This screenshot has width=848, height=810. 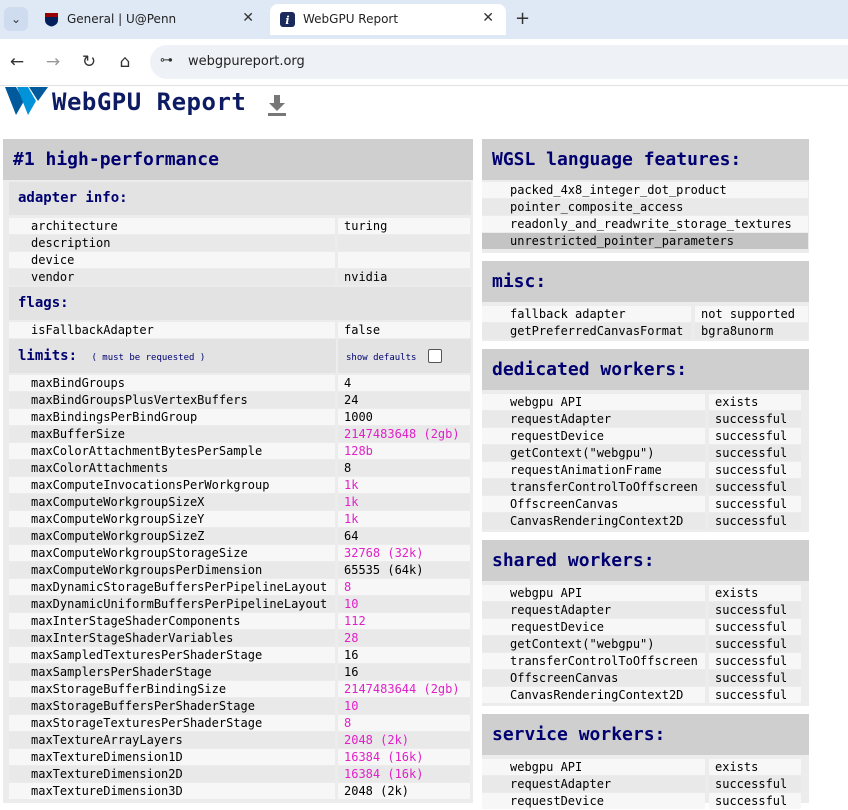 I want to click on url-text: webgpureport.org, so click(x=246, y=61).